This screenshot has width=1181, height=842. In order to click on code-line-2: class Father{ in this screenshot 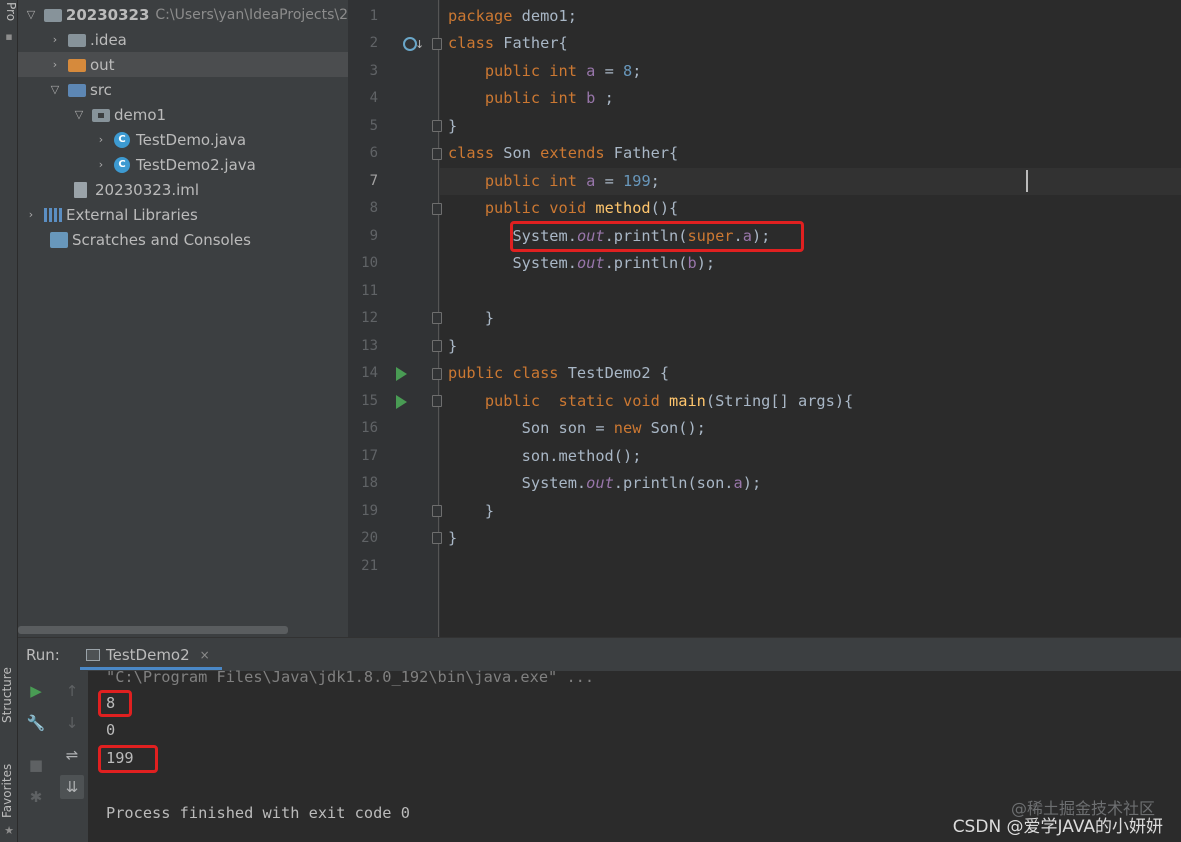, I will do `click(508, 43)`.